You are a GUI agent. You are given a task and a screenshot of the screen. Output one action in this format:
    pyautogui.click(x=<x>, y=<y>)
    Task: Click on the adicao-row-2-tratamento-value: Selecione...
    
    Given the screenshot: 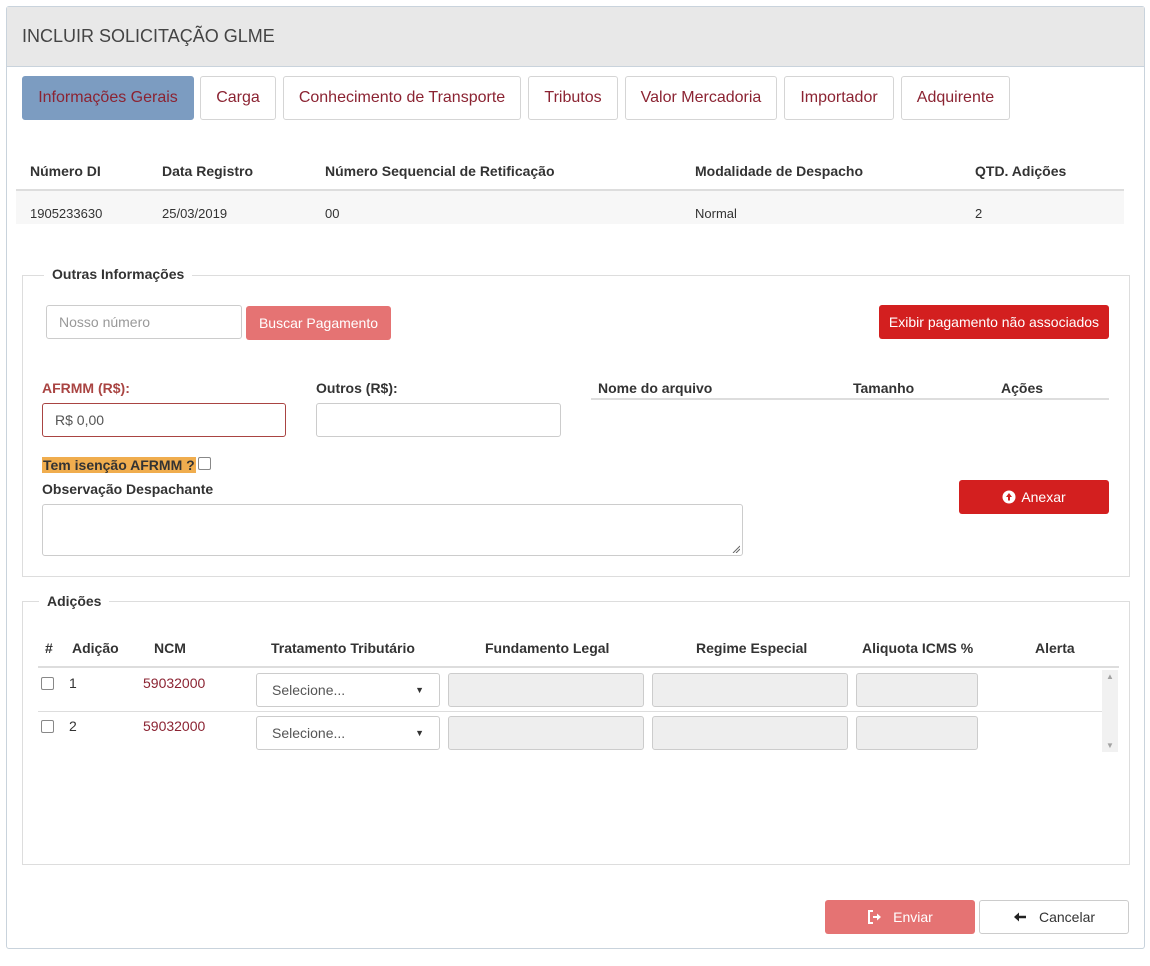 What is the action you would take?
    pyautogui.click(x=309, y=733)
    